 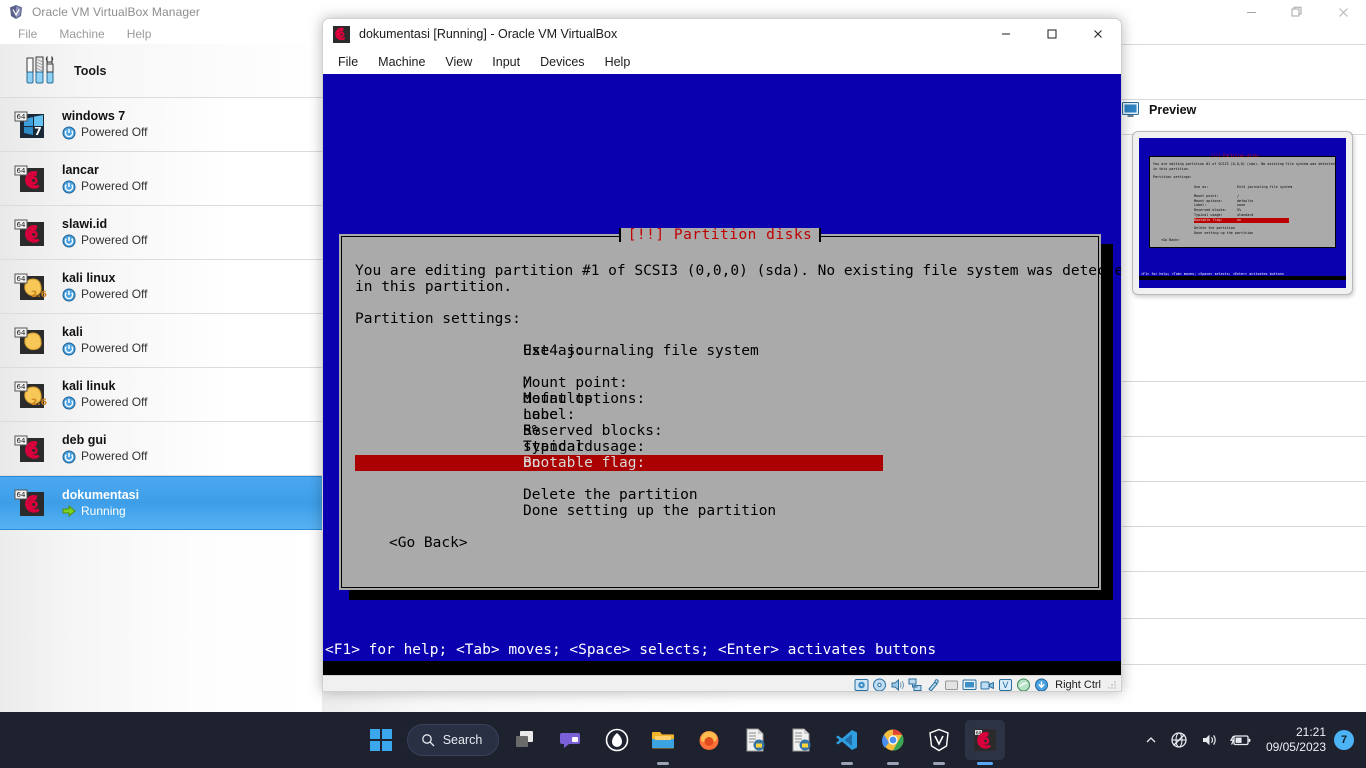 I want to click on notification-badge: 7, so click(x=1344, y=740).